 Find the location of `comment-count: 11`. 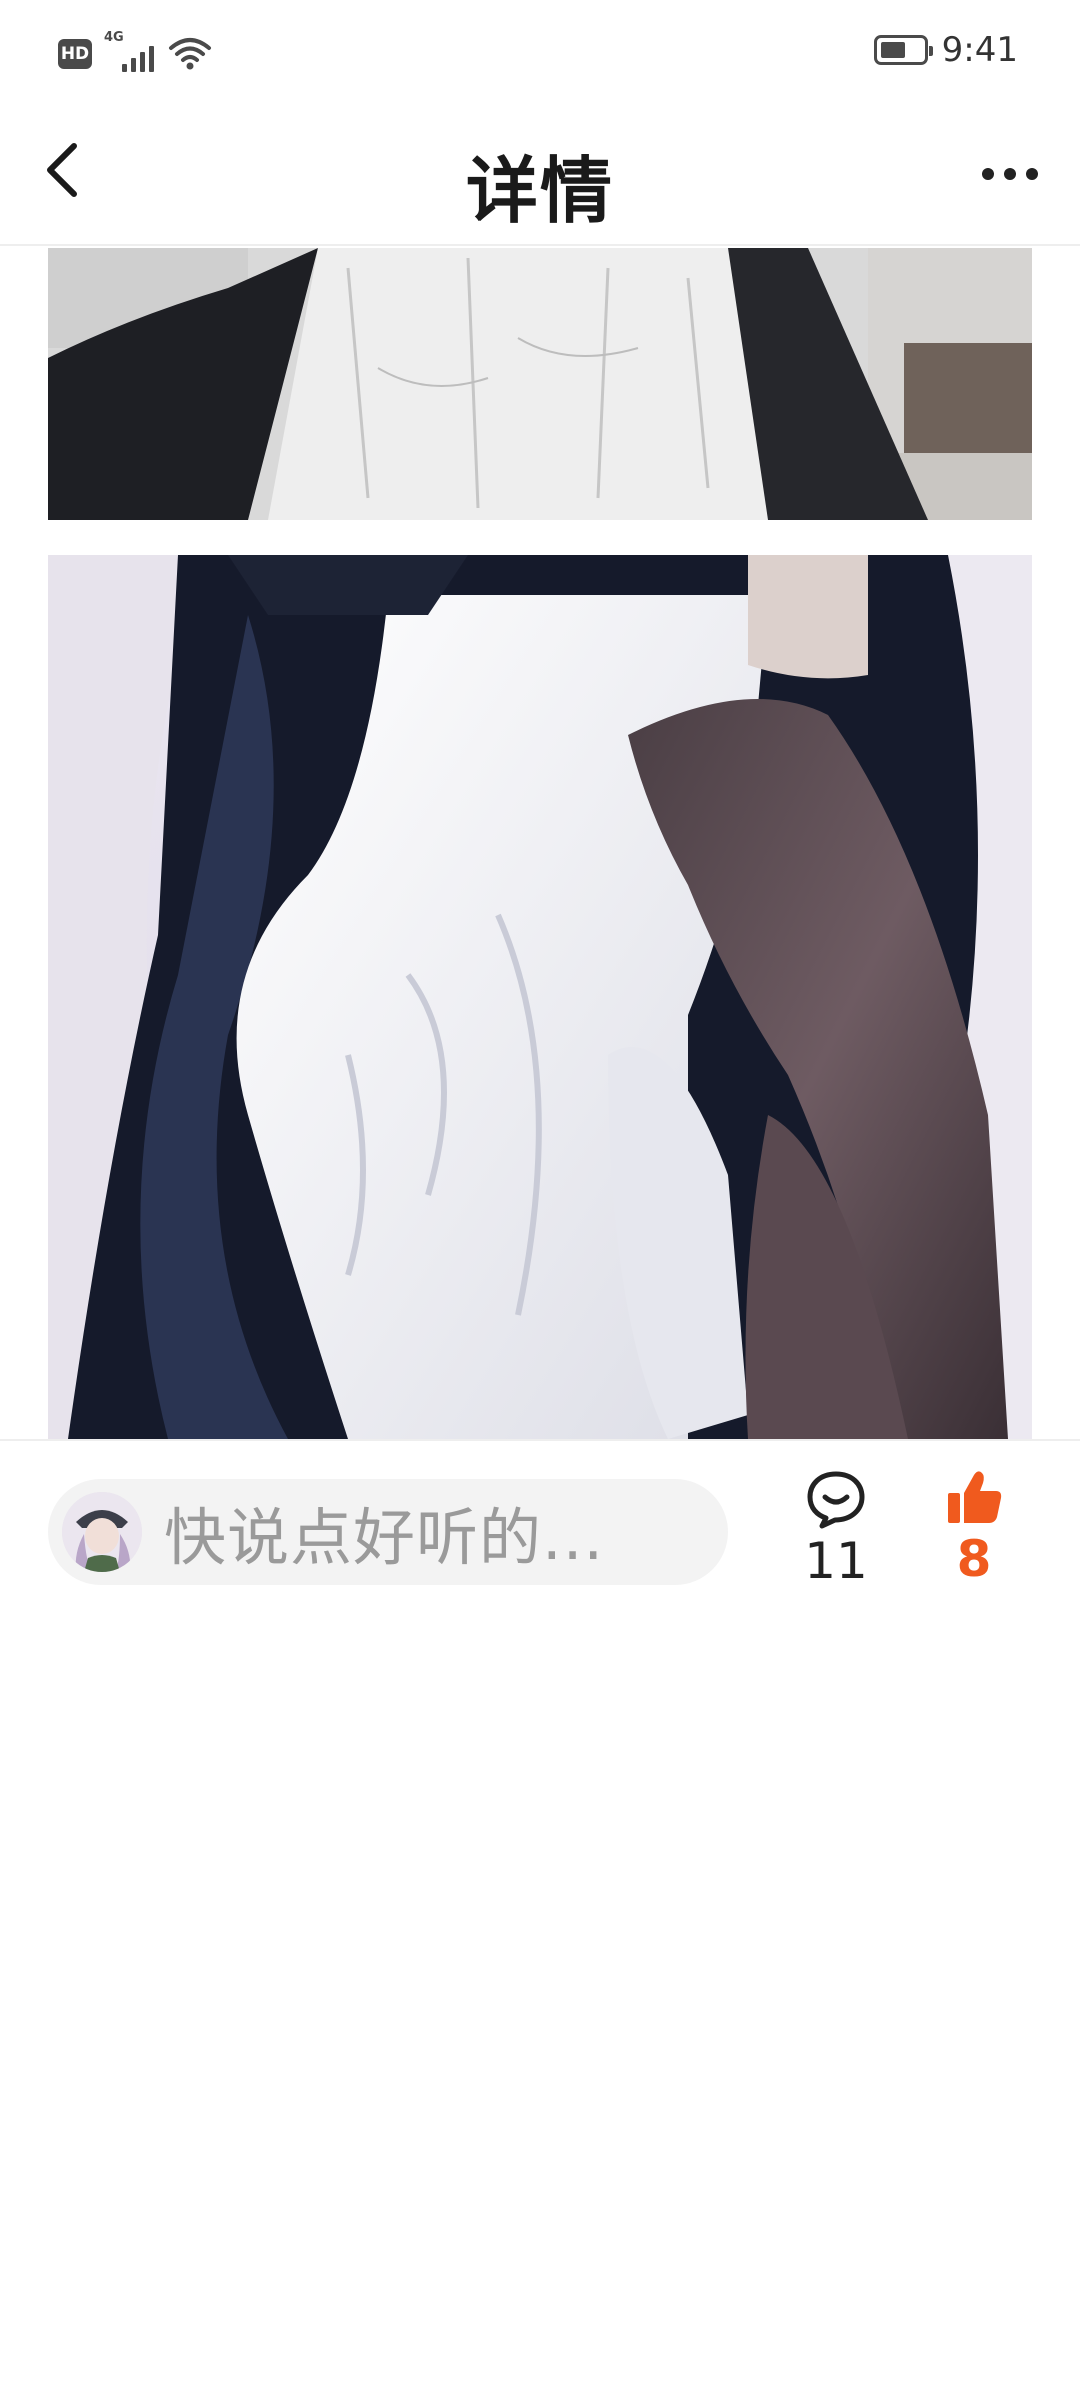

comment-count: 11 is located at coordinates (836, 1561).